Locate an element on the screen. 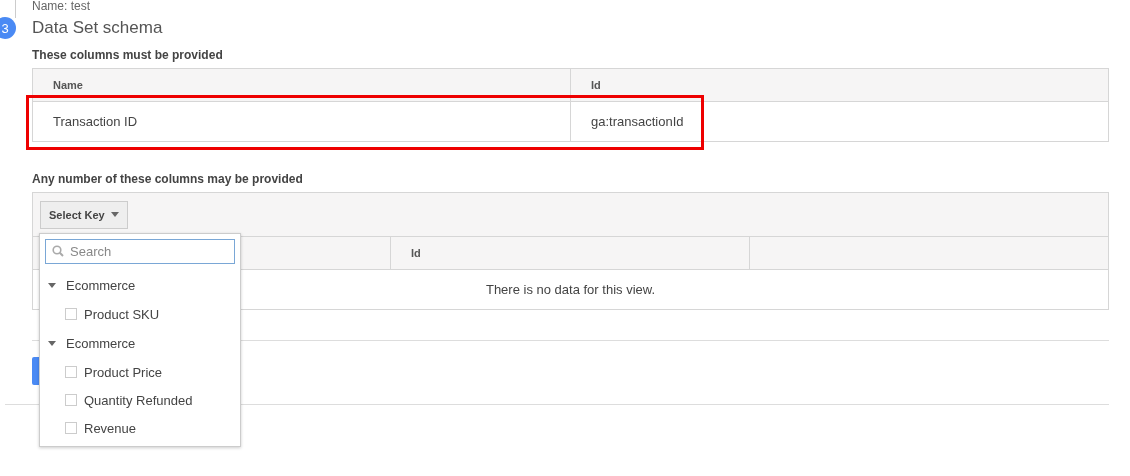 The image size is (1130, 476). key-option: Product SKU is located at coordinates (140, 314).